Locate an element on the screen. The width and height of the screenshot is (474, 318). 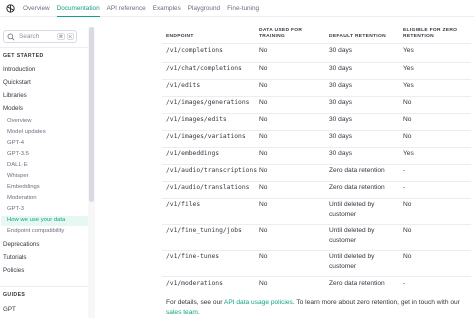
sidebar-item-quickstart: Quickstart is located at coordinates (17, 82).